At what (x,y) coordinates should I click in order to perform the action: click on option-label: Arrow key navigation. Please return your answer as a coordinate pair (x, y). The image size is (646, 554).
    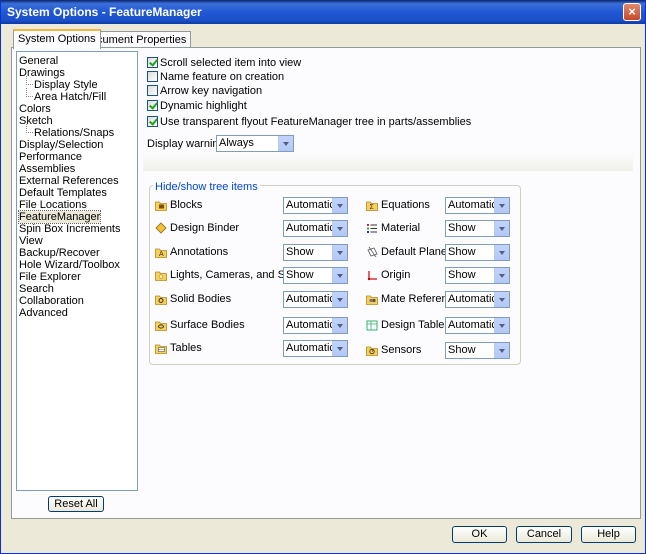
    Looking at the image, I should click on (211, 91).